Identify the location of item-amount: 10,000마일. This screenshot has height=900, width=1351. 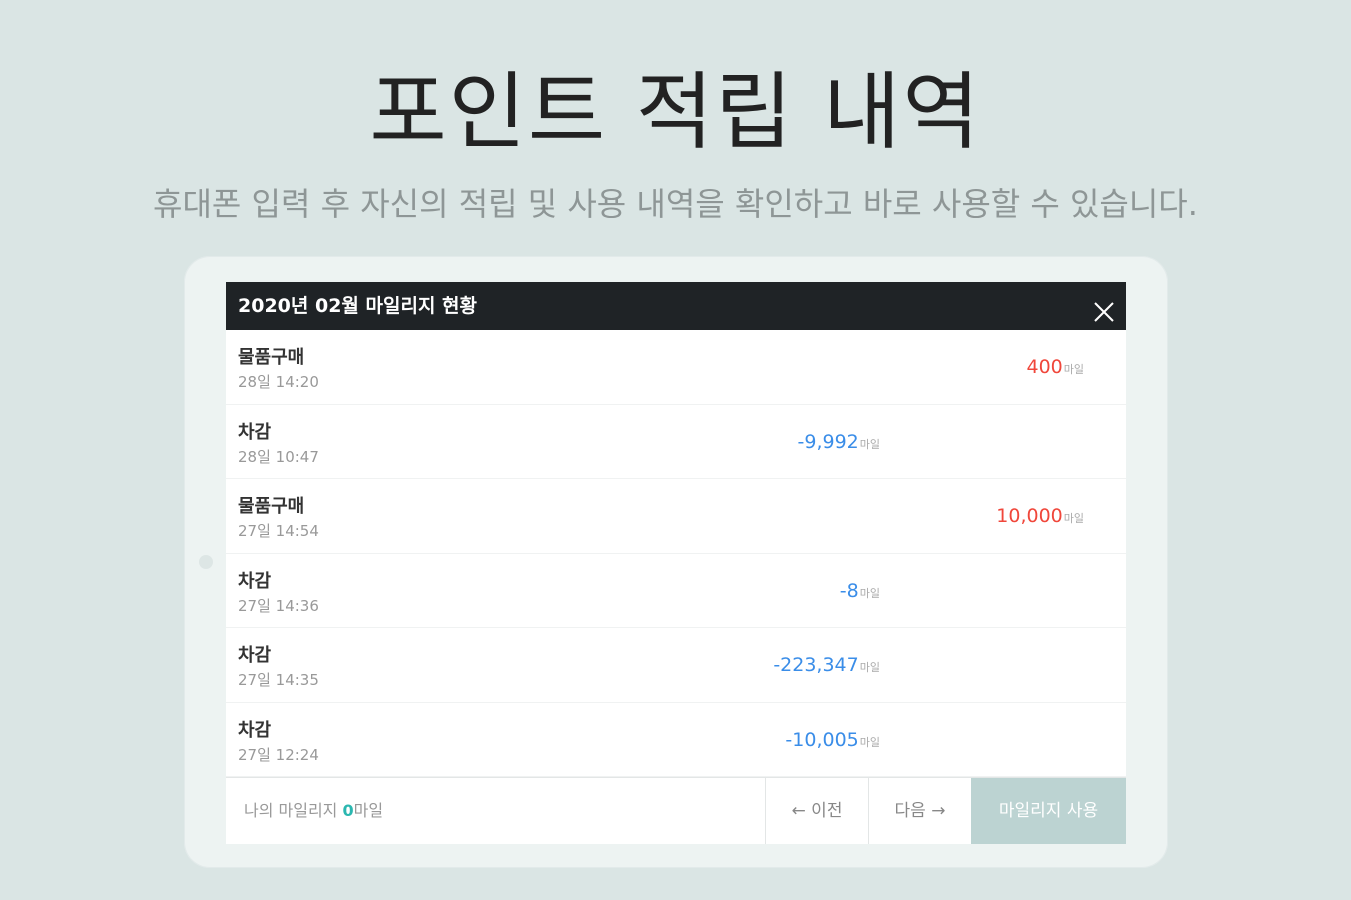
(1040, 516).